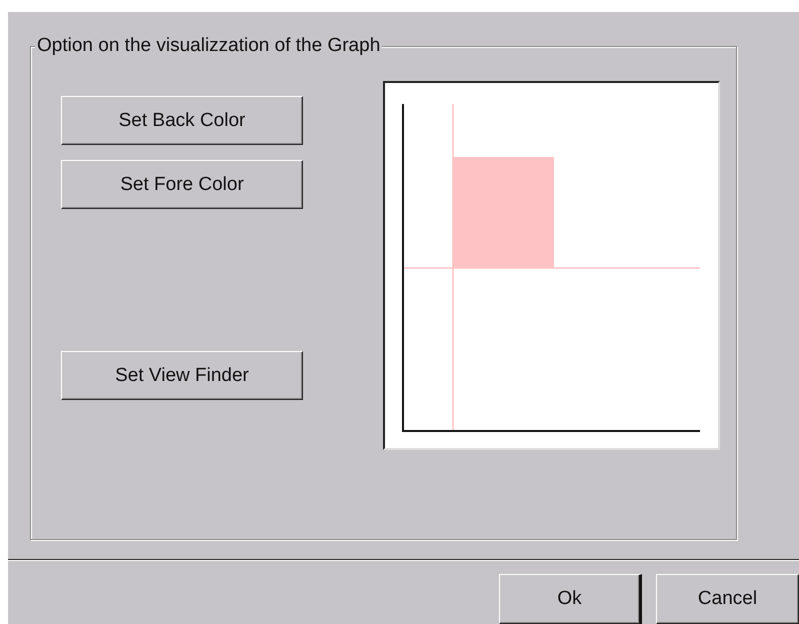 This screenshot has height=624, width=799. Describe the element at coordinates (208, 46) in the screenshot. I see `group-title: Option on the visualizzation of the Graph` at that location.